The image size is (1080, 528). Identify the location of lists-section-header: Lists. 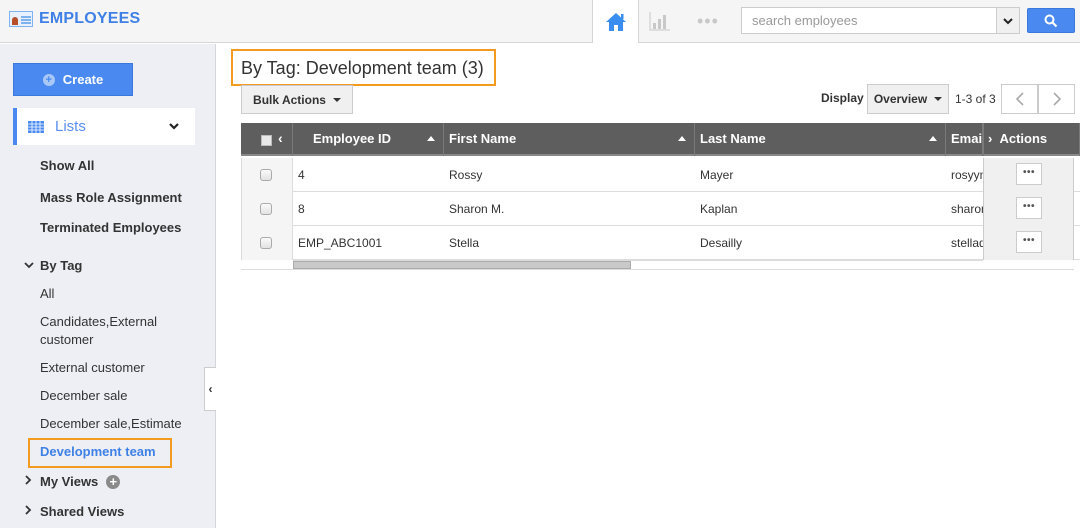
(104, 126).